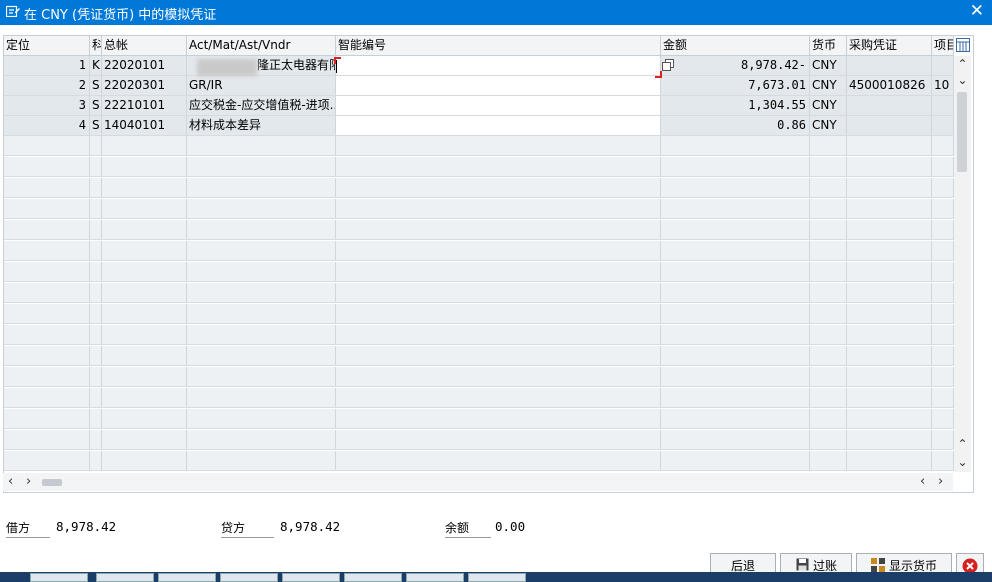 The height and width of the screenshot is (582, 992). What do you see at coordinates (144, 85) in the screenshot?
I see `cell-gl-account: 22020301` at bounding box center [144, 85].